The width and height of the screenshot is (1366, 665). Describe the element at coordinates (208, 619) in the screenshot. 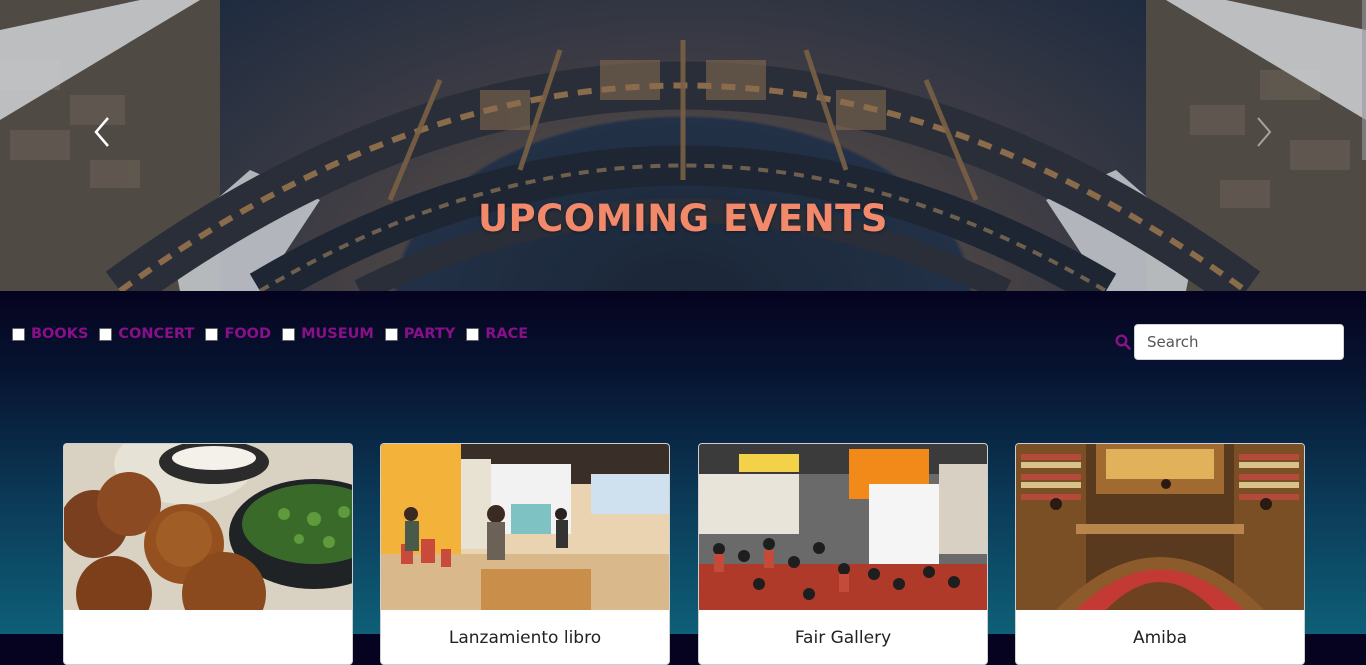

I see `event-title` at that location.